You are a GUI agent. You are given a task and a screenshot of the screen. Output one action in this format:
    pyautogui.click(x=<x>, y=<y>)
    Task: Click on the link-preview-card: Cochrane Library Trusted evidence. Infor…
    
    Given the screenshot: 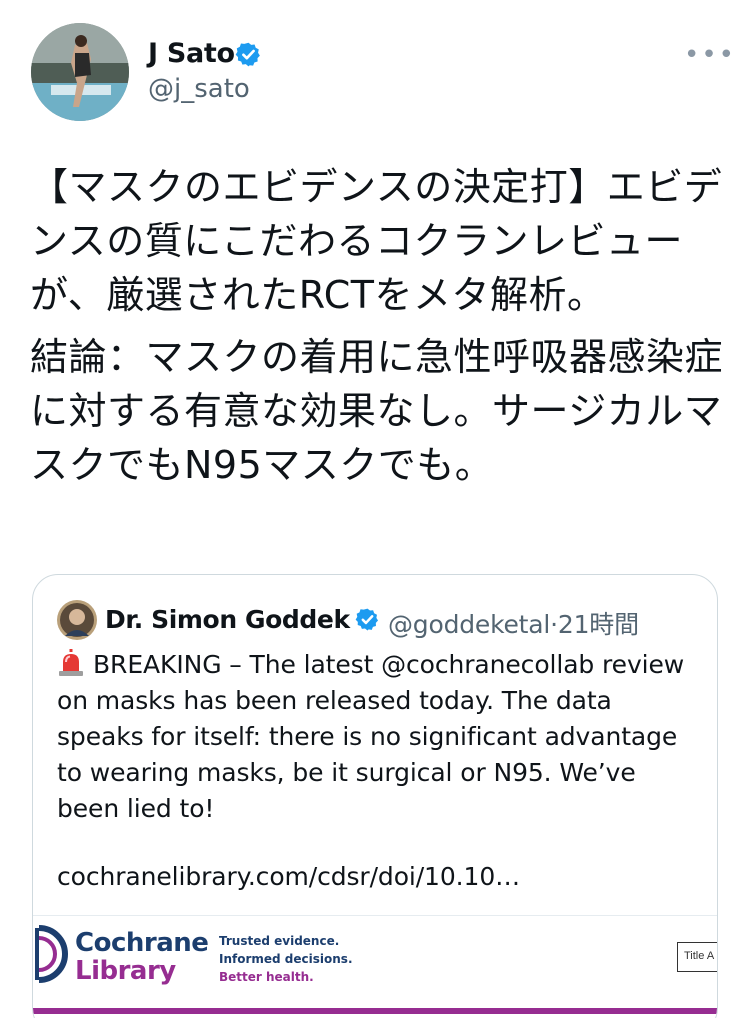 What is the action you would take?
    pyautogui.click(x=375, y=966)
    